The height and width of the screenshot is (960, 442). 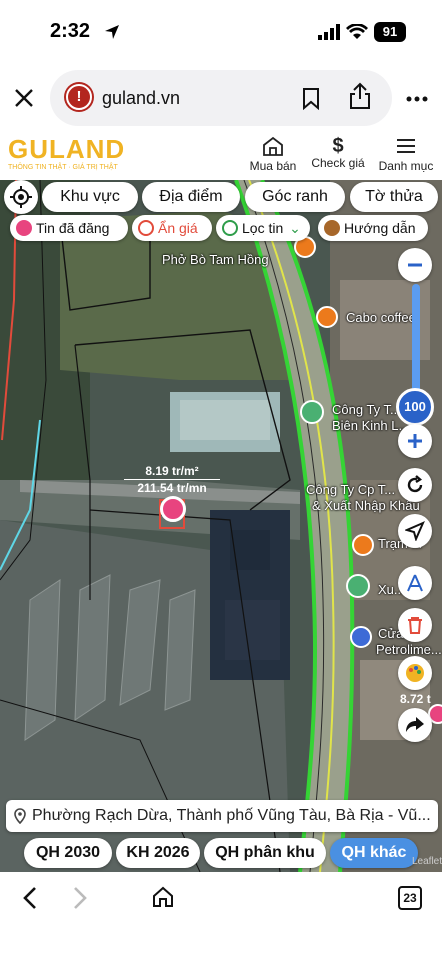 What do you see at coordinates (191, 197) in the screenshot?
I see `filter-dia-diem: Địa điểm` at bounding box center [191, 197].